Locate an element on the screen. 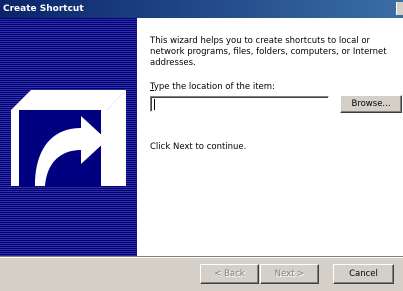 The height and width of the screenshot is (291, 403). continue-note: Click Next to continue. is located at coordinates (198, 147).